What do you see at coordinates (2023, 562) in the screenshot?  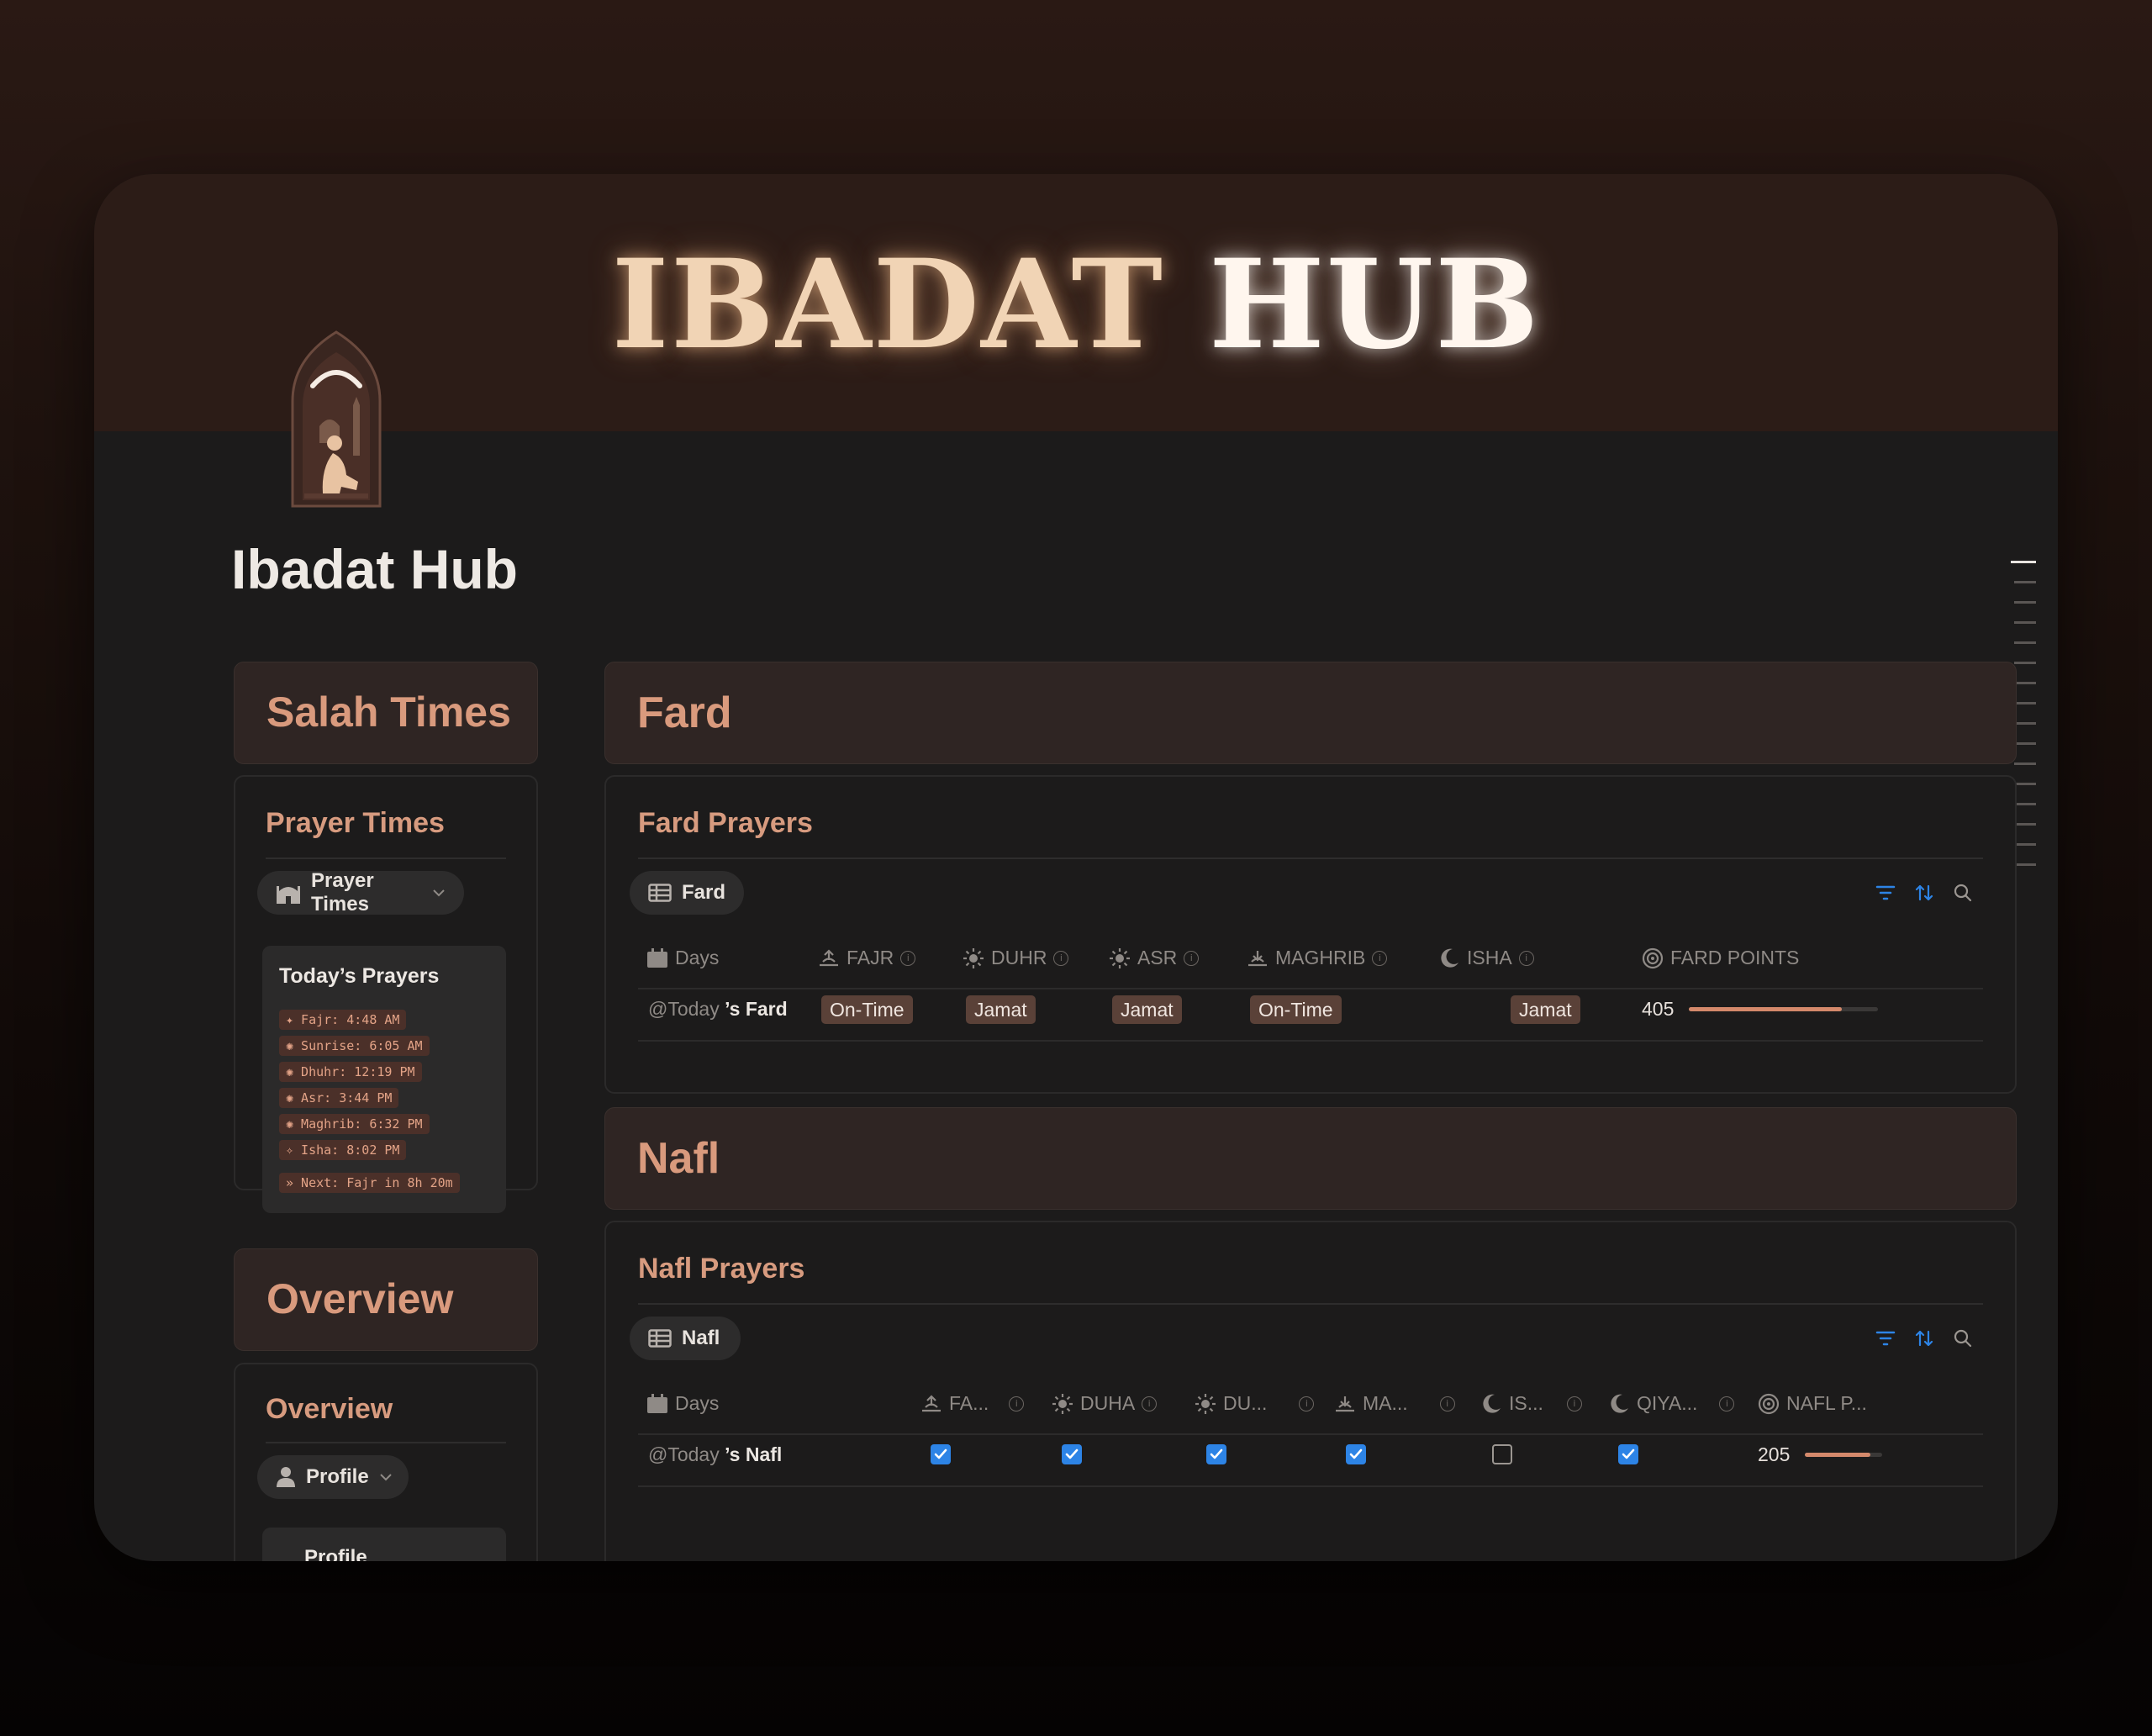 I see `toc-line-active` at bounding box center [2023, 562].